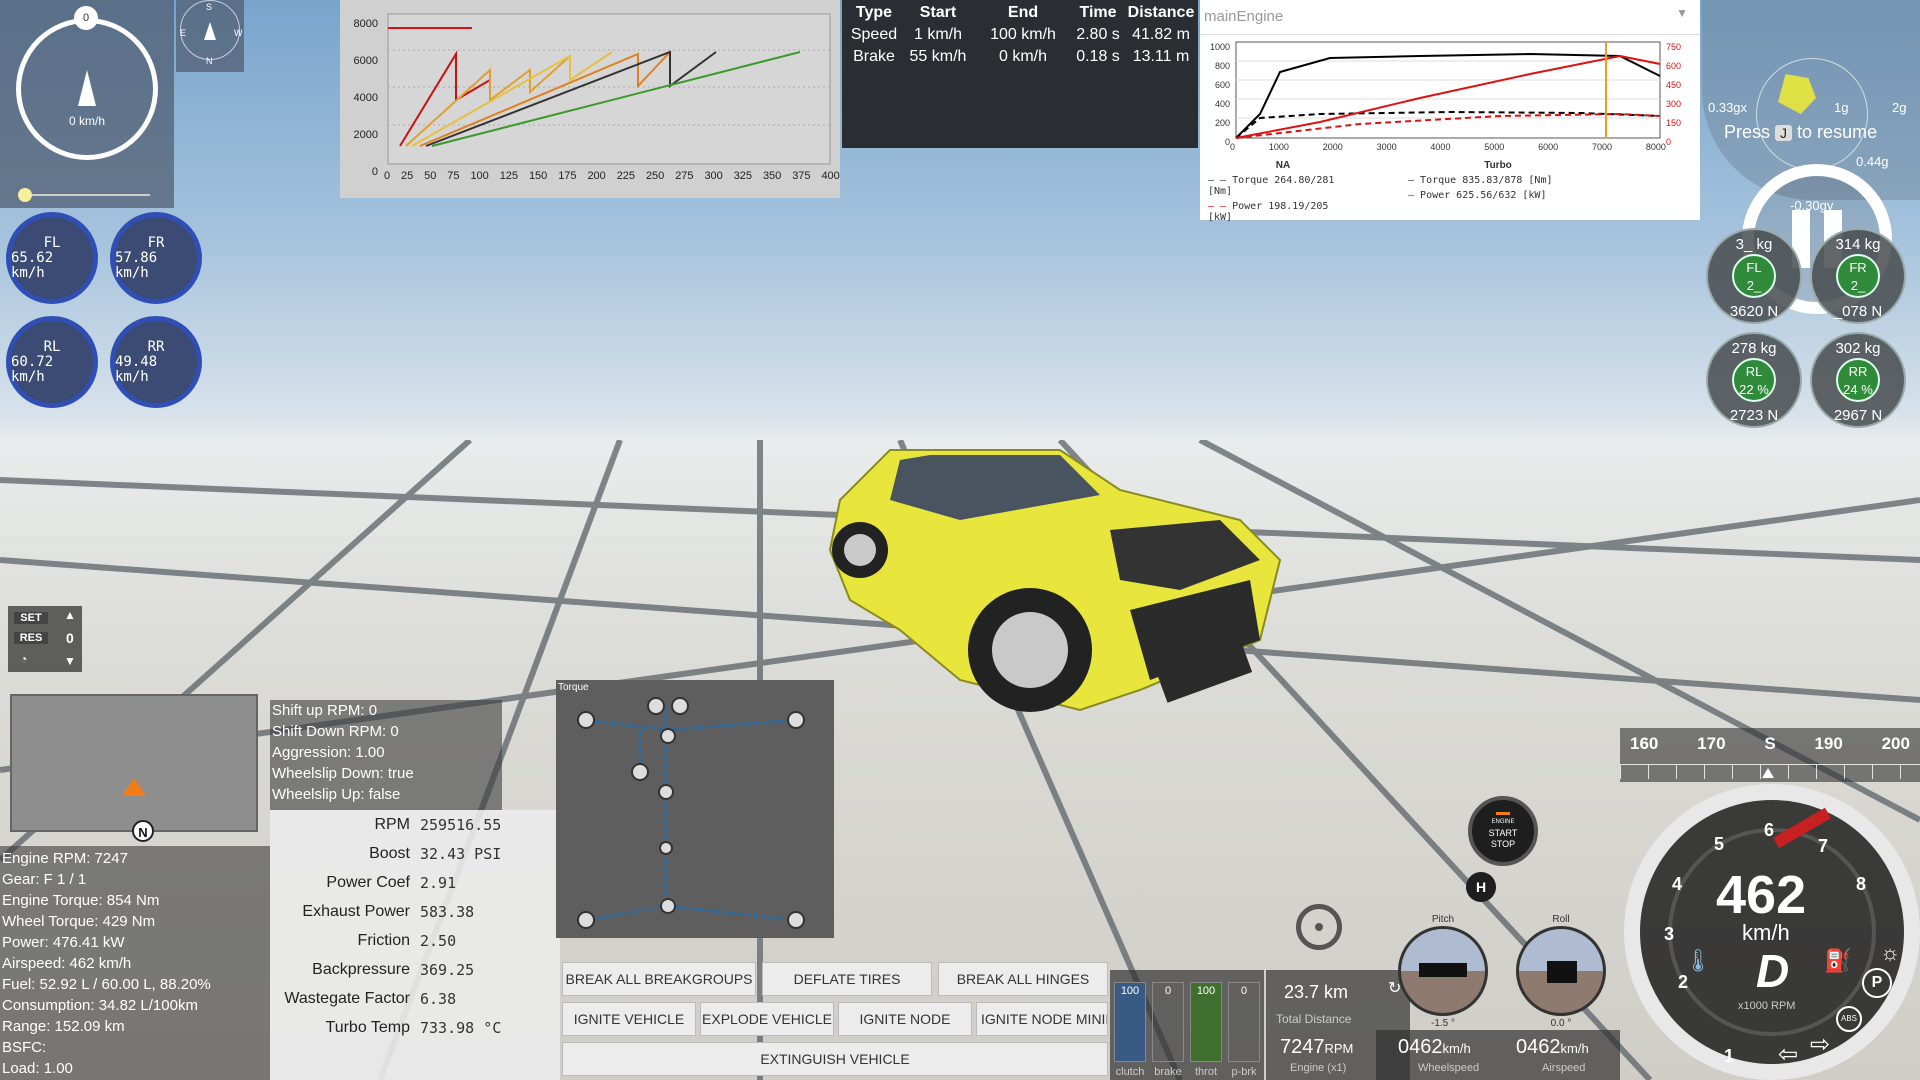  I want to click on roll-gauge, so click(1561, 971).